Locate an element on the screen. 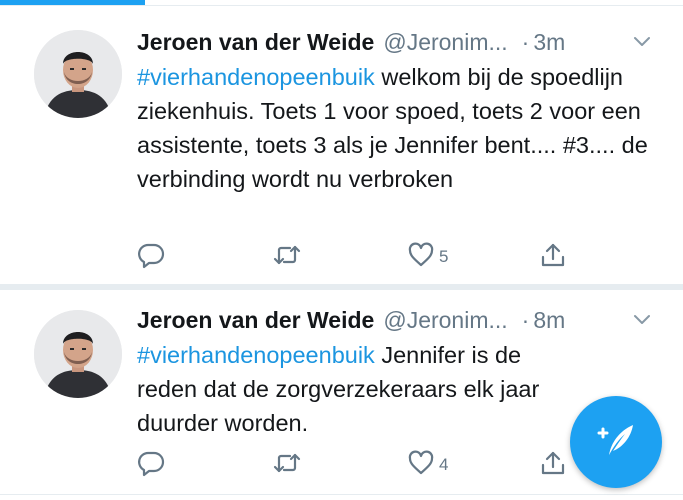 This screenshot has height=500, width=683. bottom-divider is located at coordinates (341, 494).